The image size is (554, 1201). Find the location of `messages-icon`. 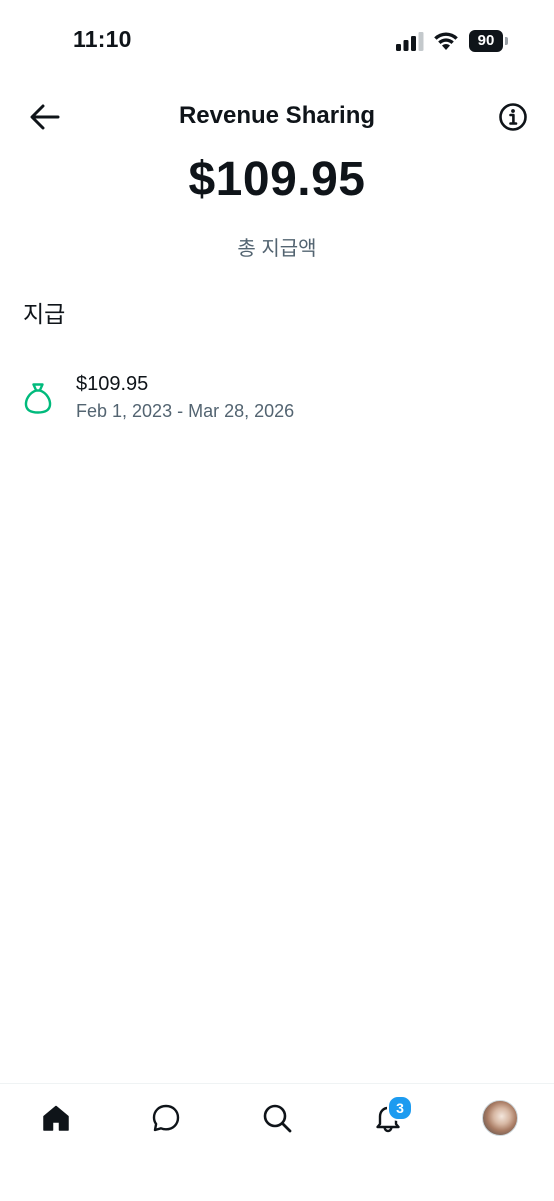

messages-icon is located at coordinates (166, 1118).